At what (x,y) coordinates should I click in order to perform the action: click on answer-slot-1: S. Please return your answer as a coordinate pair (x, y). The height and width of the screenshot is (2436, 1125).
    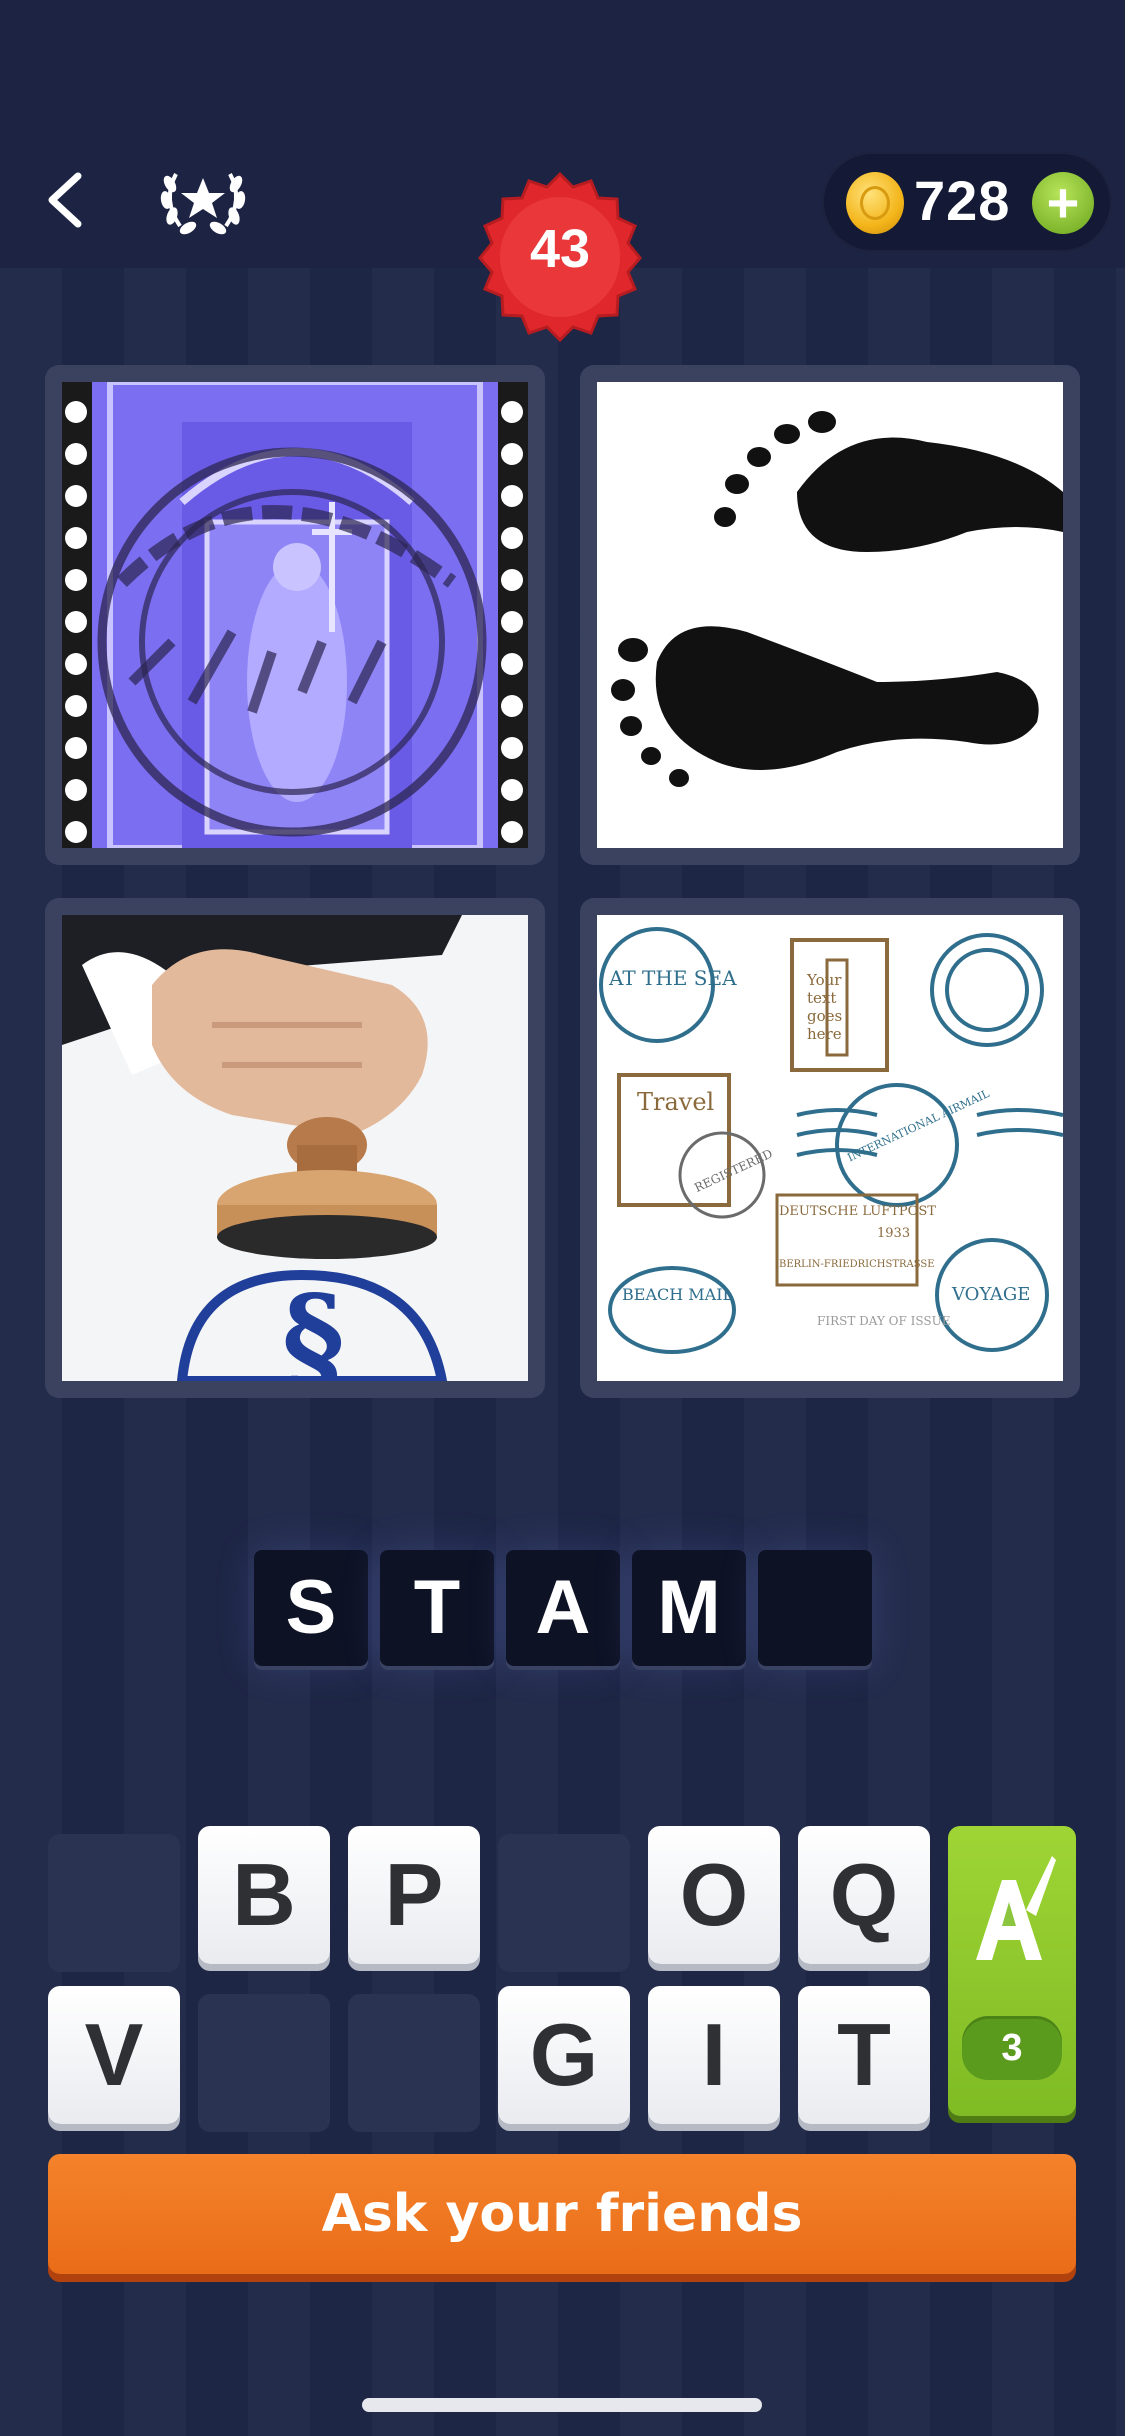
    Looking at the image, I should click on (311, 1608).